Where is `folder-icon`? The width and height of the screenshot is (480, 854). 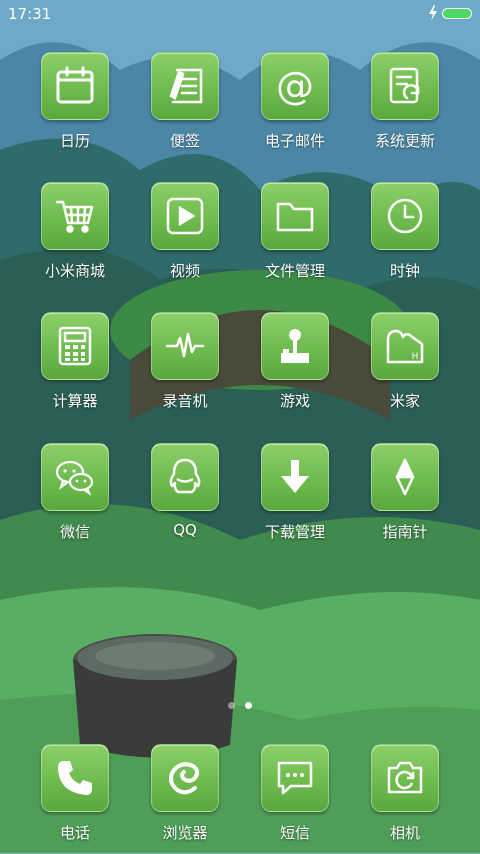 folder-icon is located at coordinates (295, 217).